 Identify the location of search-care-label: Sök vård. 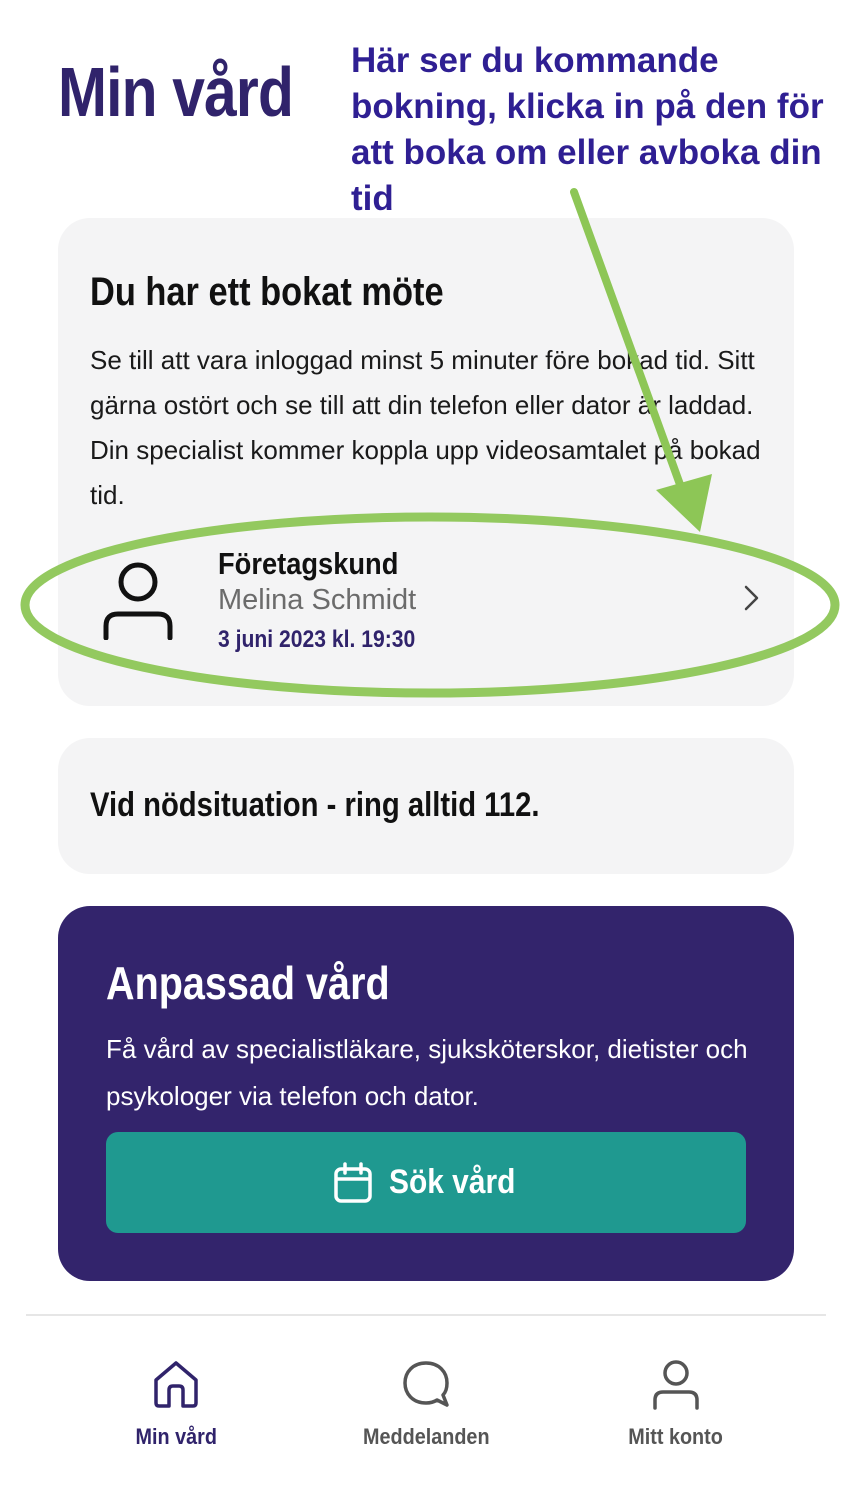
(452, 1182).